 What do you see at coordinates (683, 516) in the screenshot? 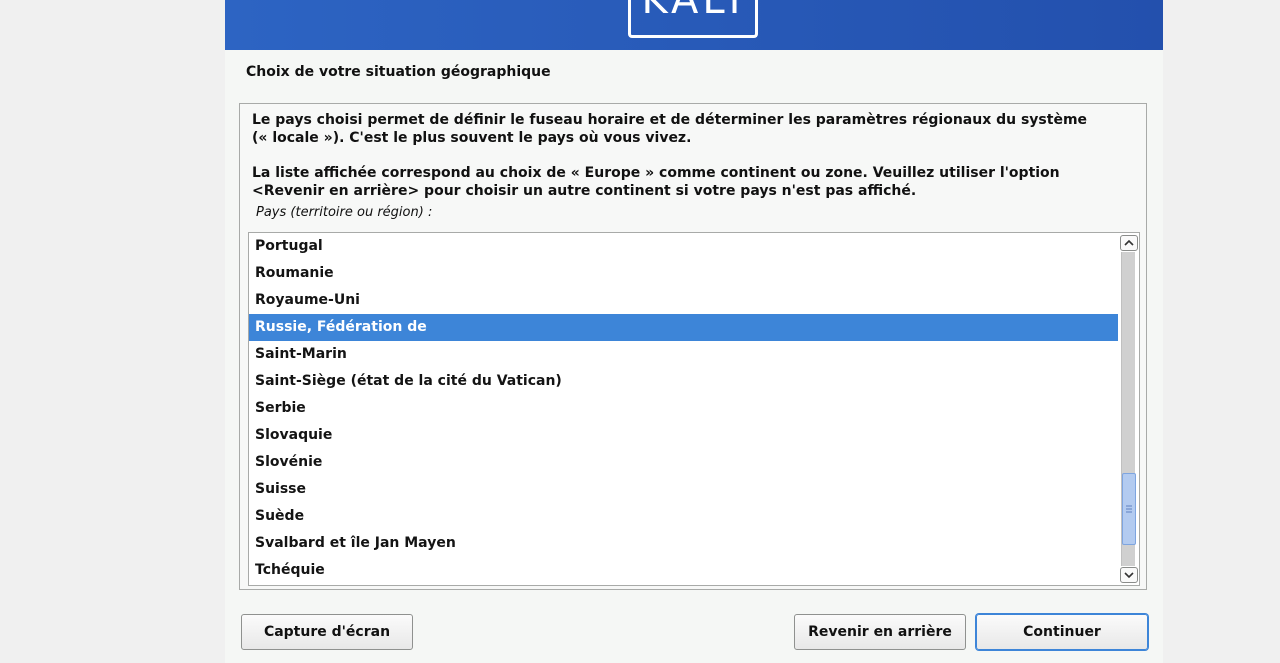
I see `list-item: Suède` at bounding box center [683, 516].